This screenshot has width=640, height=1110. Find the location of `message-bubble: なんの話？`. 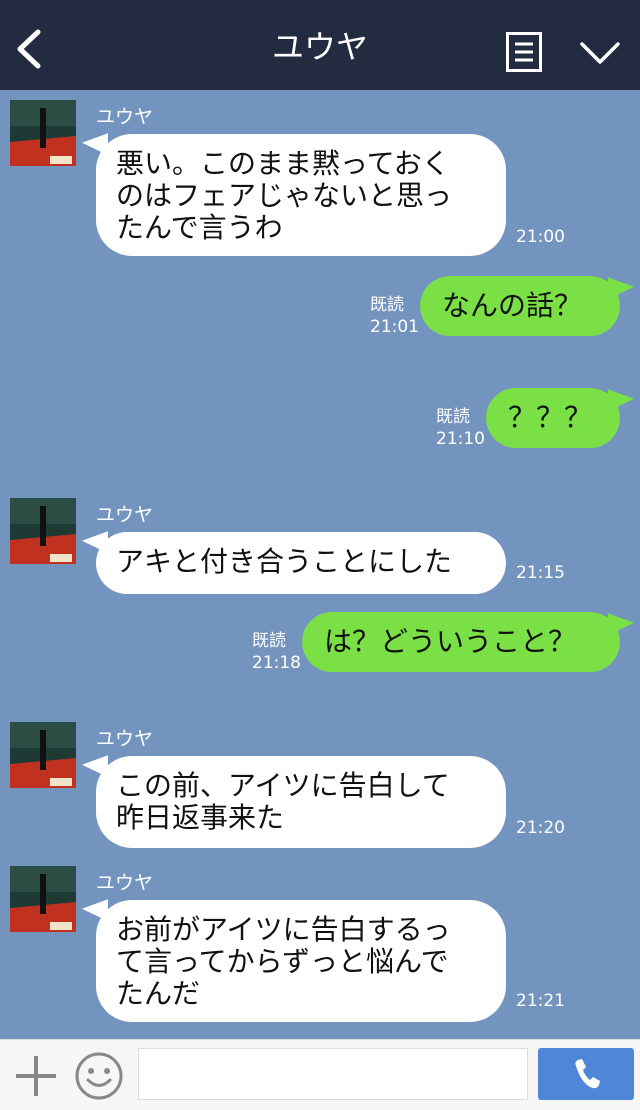

message-bubble: なんの話？ is located at coordinates (520, 306).